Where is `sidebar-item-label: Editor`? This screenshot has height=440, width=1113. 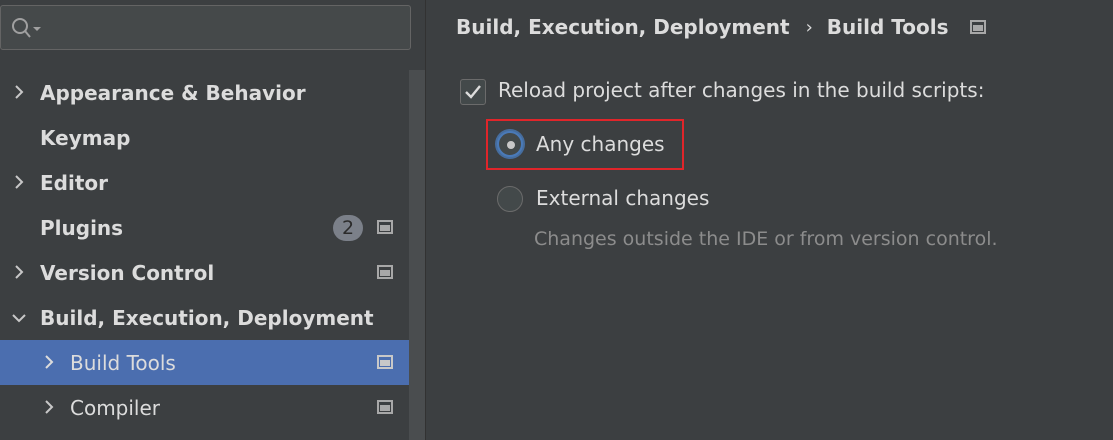
sidebar-item-label: Editor is located at coordinates (74, 182).